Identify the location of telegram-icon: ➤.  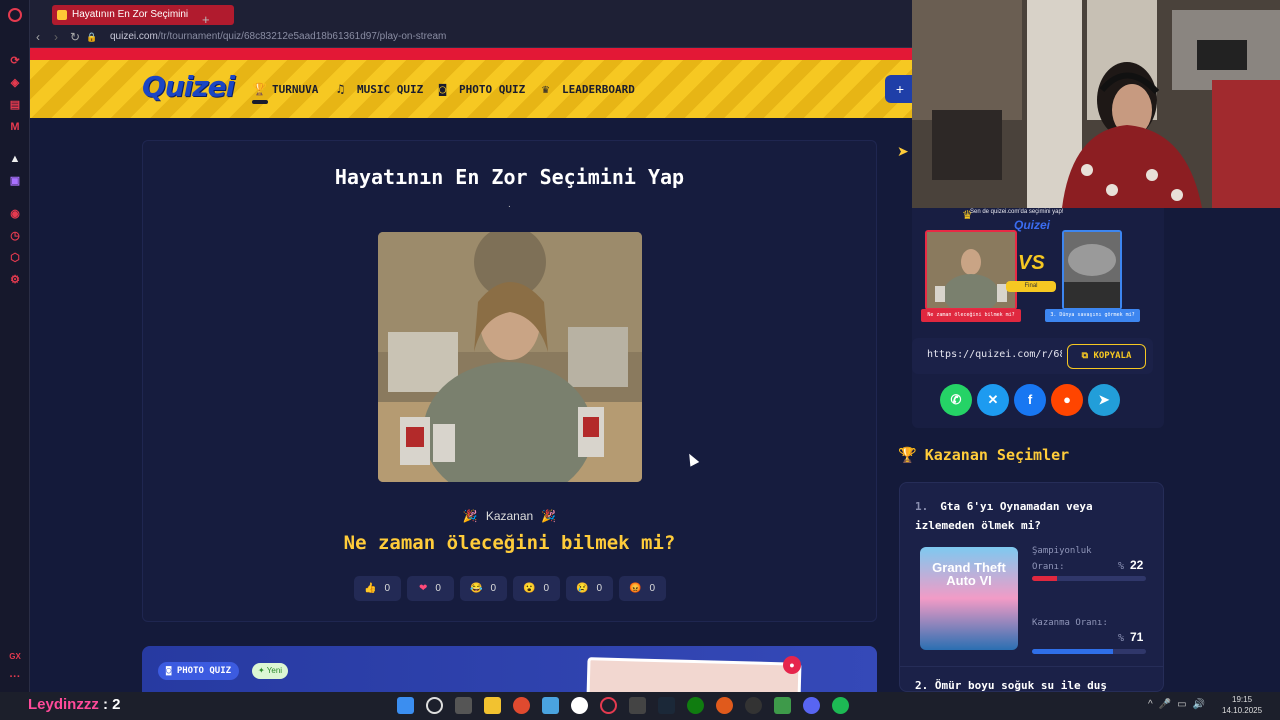
(1104, 400).